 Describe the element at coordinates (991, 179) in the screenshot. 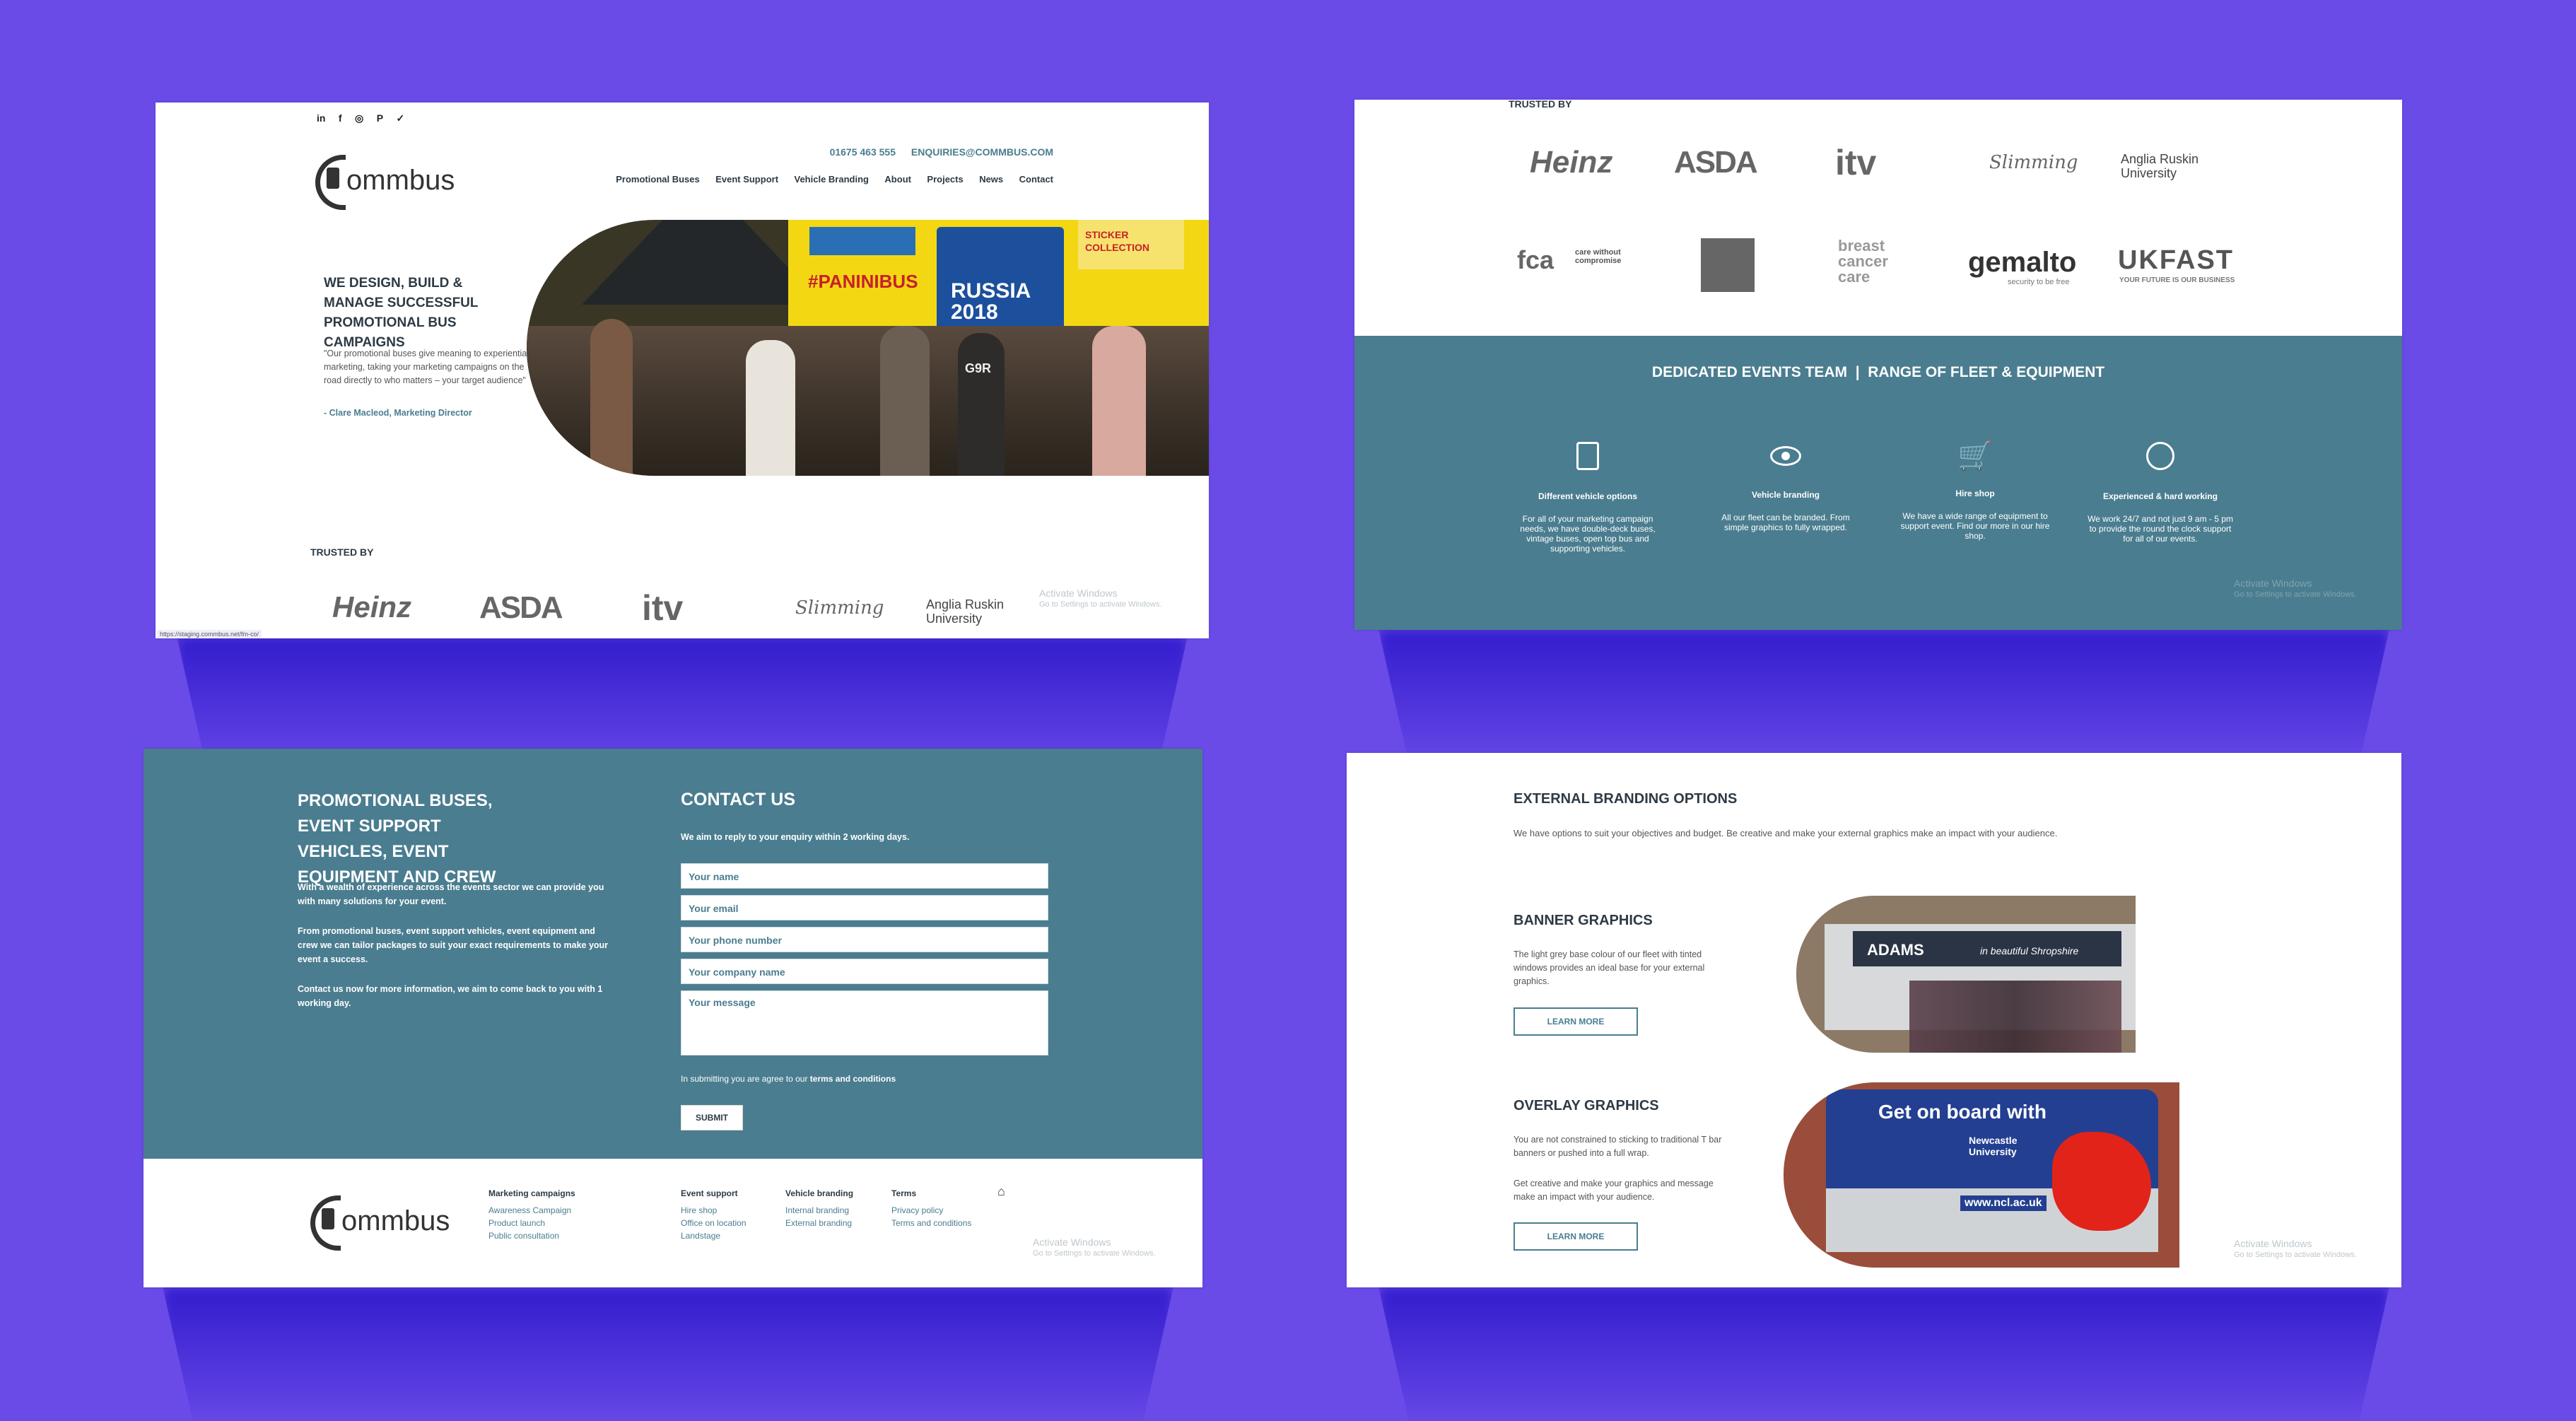

I see `nav-news: News` at that location.